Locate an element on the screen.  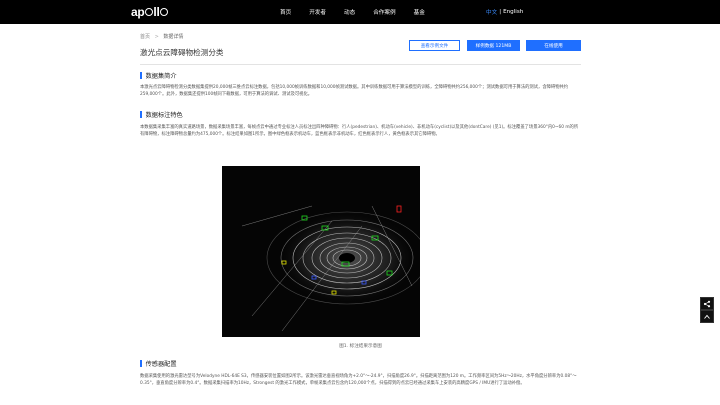
nav-item-fund: 基金 is located at coordinates (419, 12).